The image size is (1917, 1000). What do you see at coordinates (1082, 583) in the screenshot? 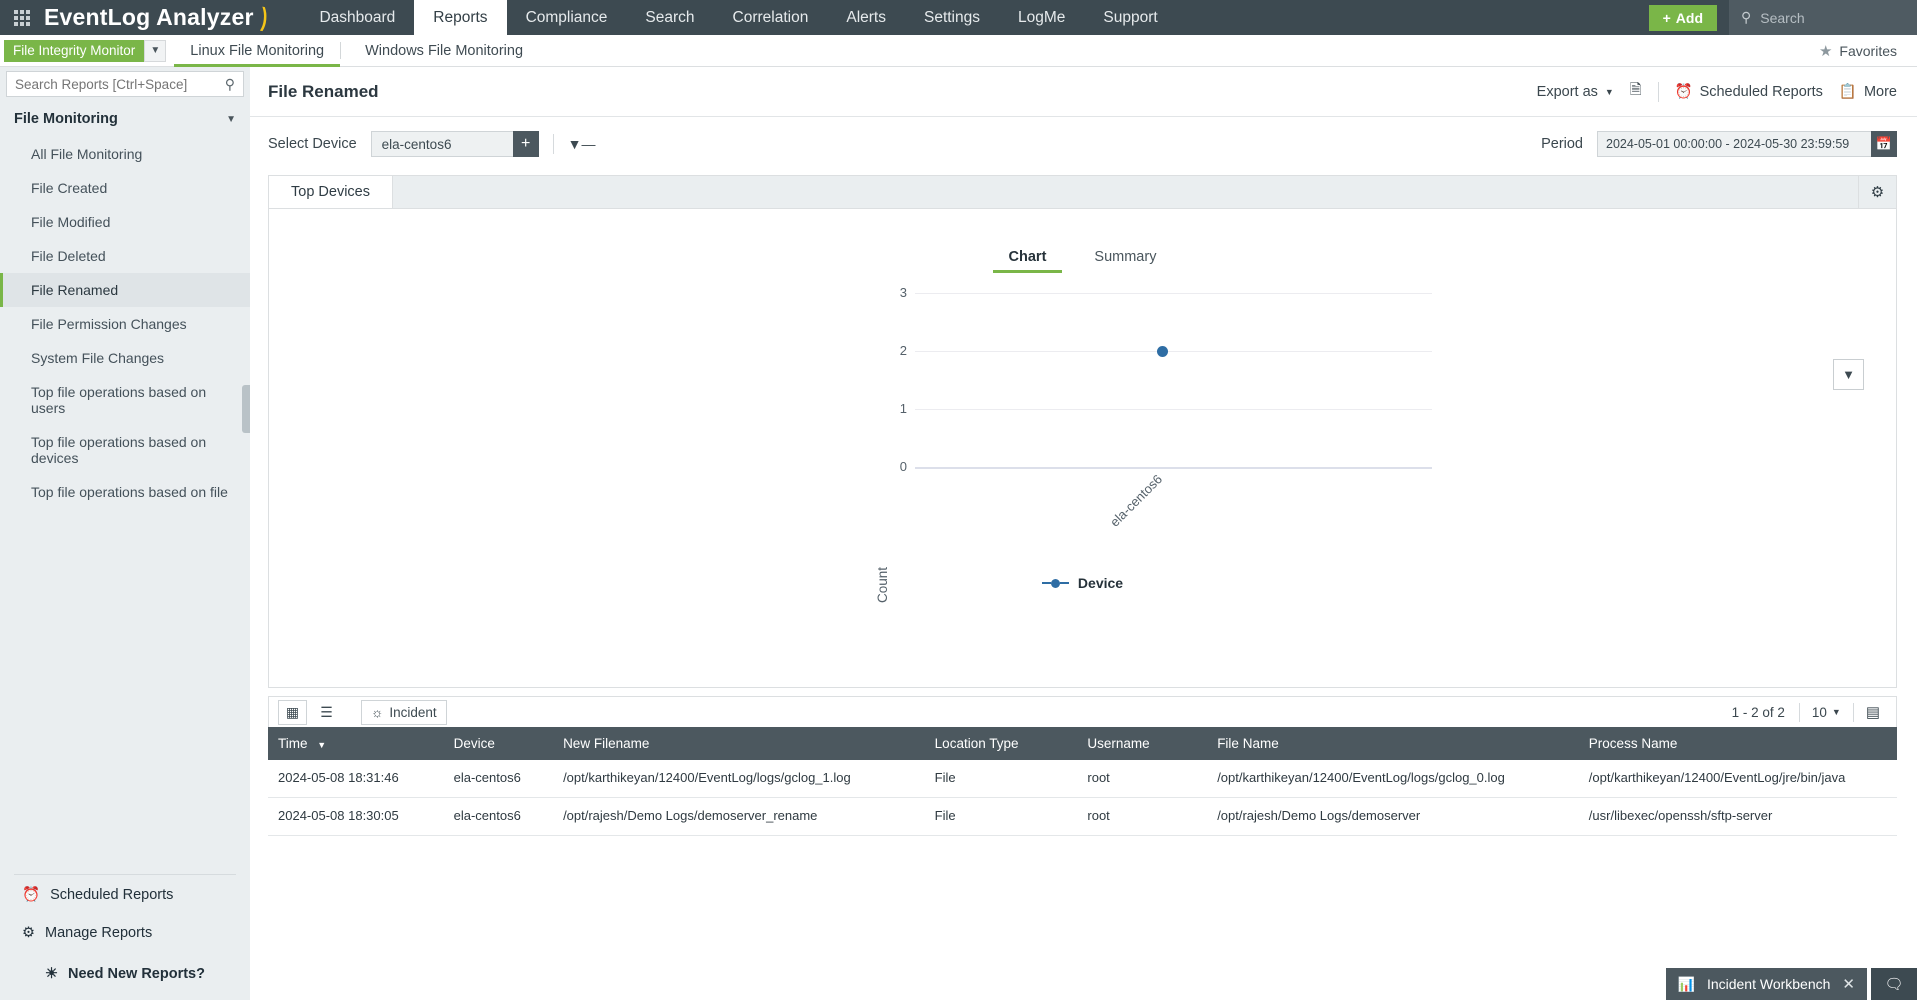
I see `chart-legend: Device` at bounding box center [1082, 583].